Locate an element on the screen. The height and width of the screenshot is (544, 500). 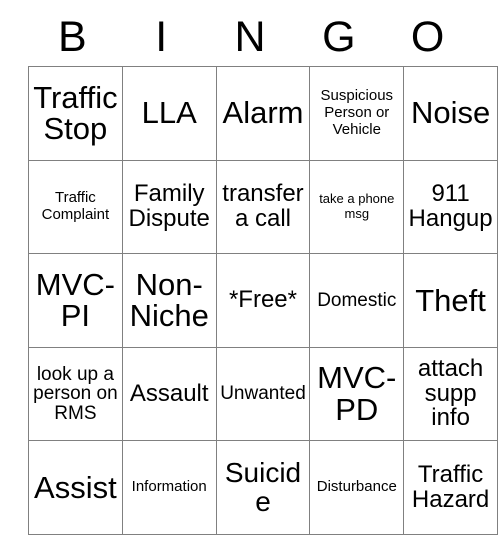
bingo-header-letter-g: G is located at coordinates (339, 36).